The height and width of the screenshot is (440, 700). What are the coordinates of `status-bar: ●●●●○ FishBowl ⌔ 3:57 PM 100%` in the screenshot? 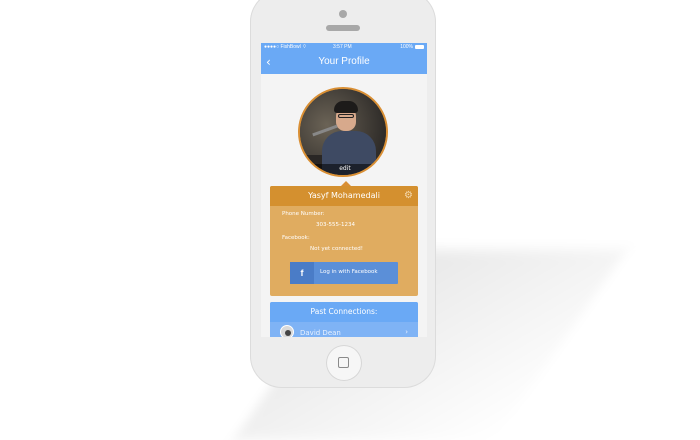 It's located at (344, 47).